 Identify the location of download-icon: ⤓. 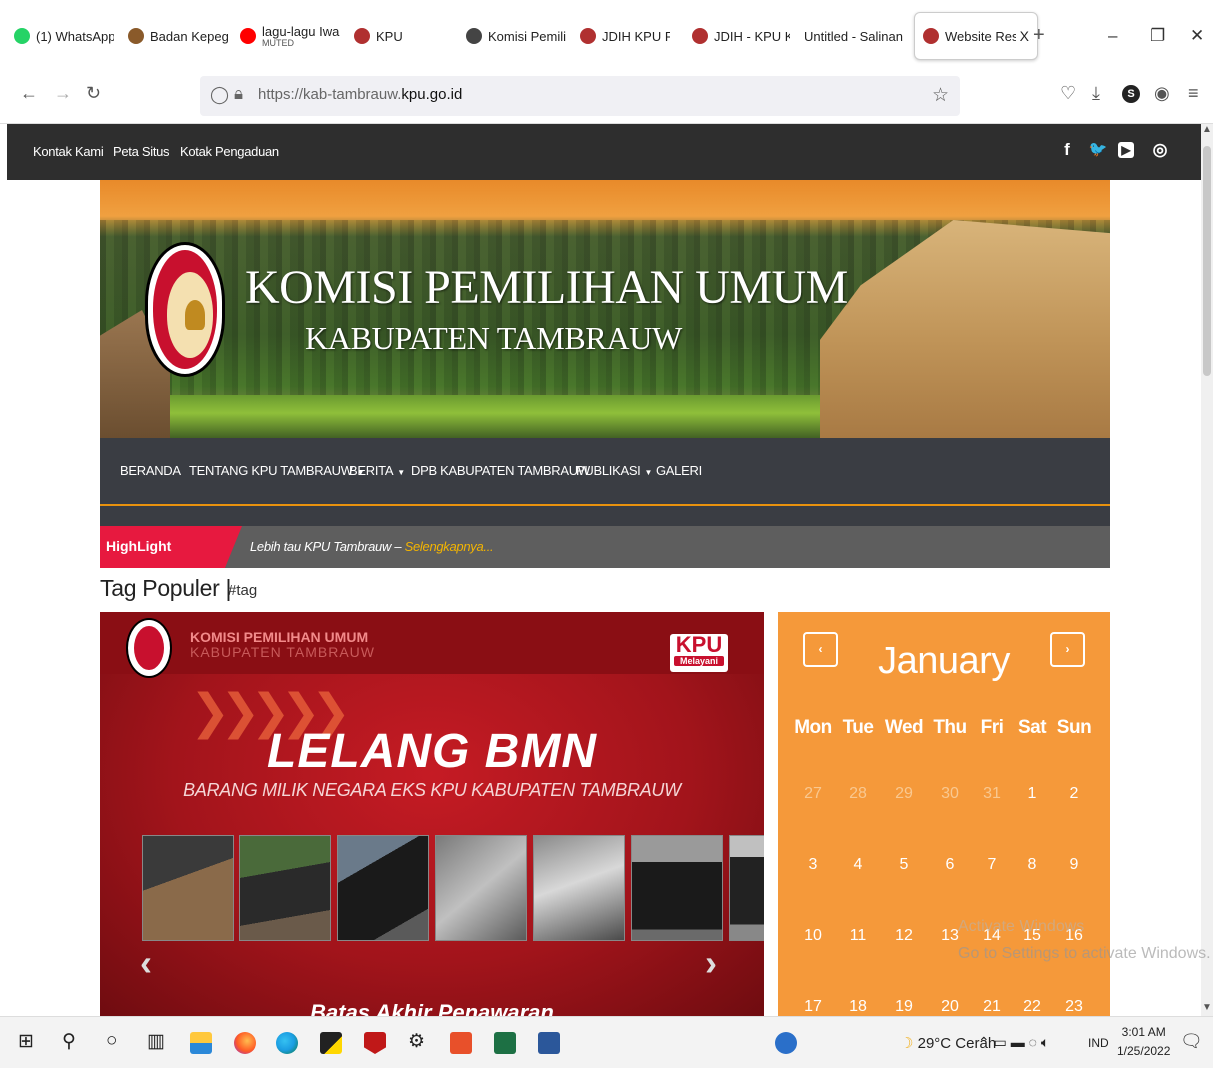
(1096, 93).